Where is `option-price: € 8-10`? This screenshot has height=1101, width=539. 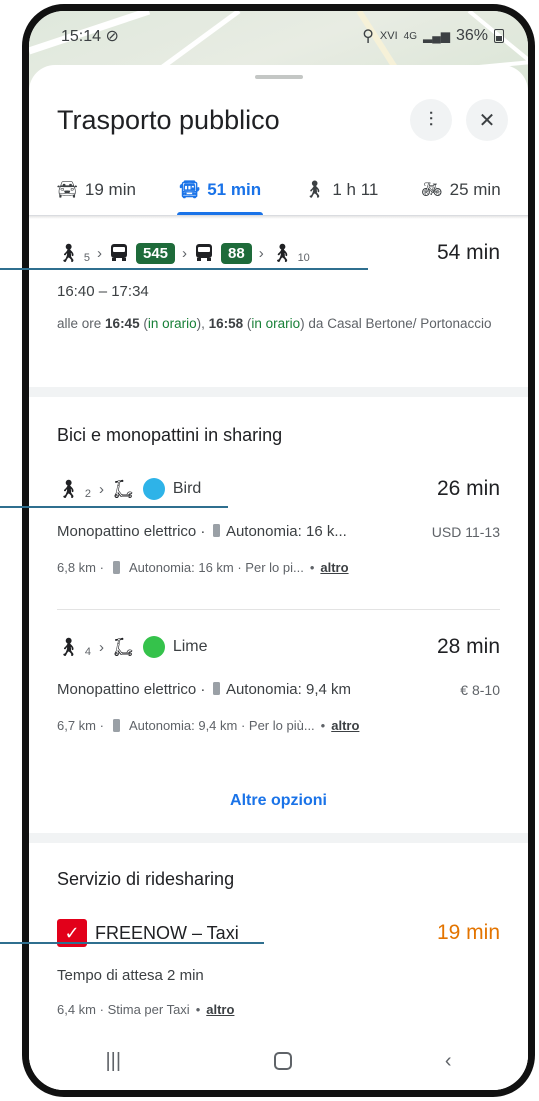 option-price: € 8-10 is located at coordinates (480, 689).